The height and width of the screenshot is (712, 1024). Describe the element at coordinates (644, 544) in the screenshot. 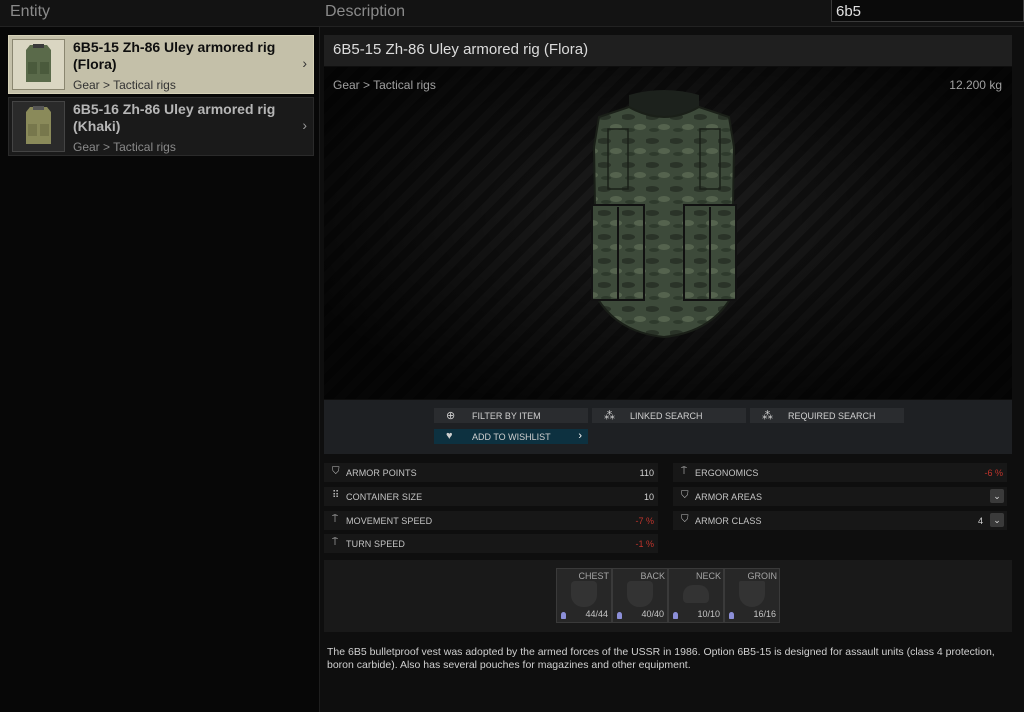

I see `stat-value: -1 %` at that location.